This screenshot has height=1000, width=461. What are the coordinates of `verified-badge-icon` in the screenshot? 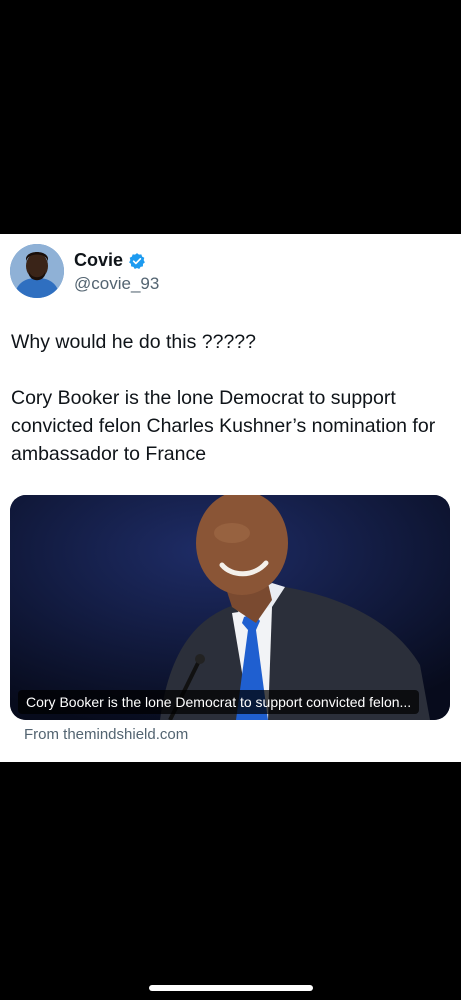 It's located at (137, 261).